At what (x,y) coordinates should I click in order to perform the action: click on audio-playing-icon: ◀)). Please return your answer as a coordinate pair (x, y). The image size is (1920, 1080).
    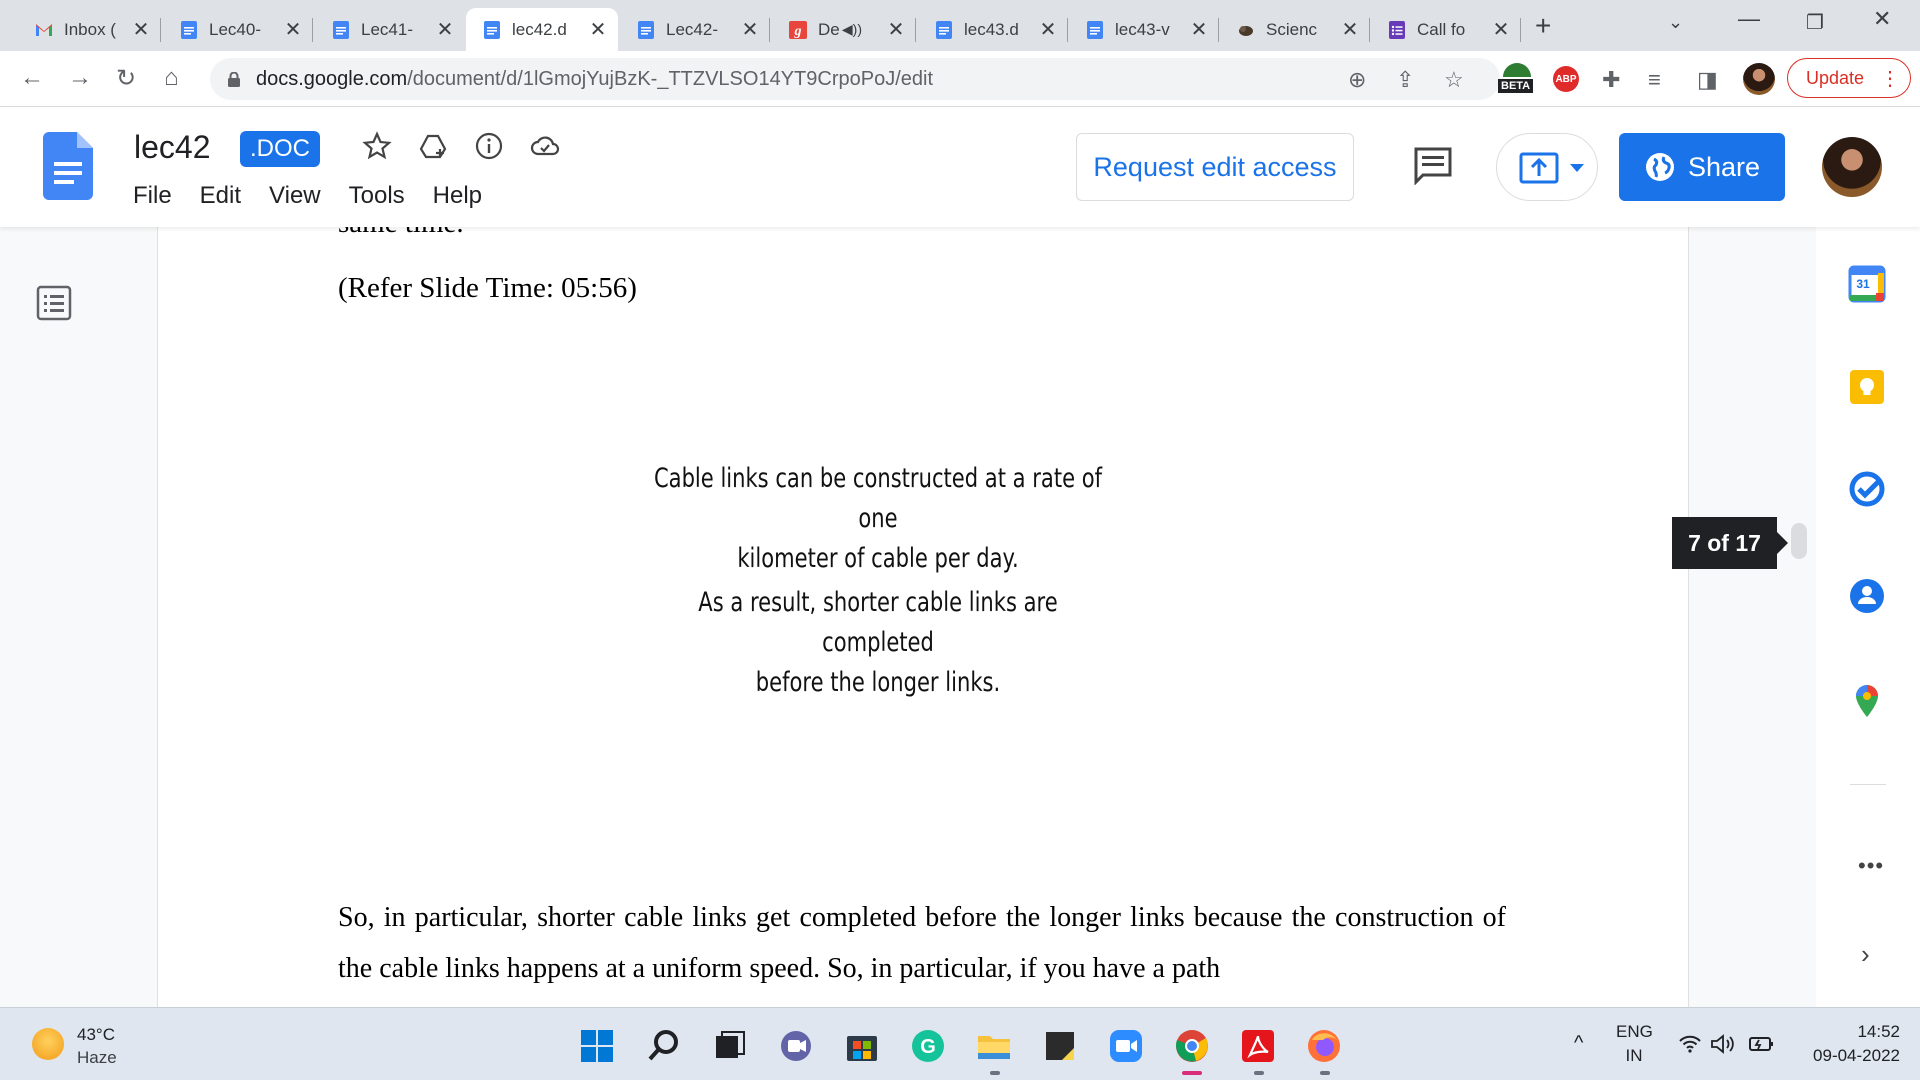
    Looking at the image, I should click on (852, 29).